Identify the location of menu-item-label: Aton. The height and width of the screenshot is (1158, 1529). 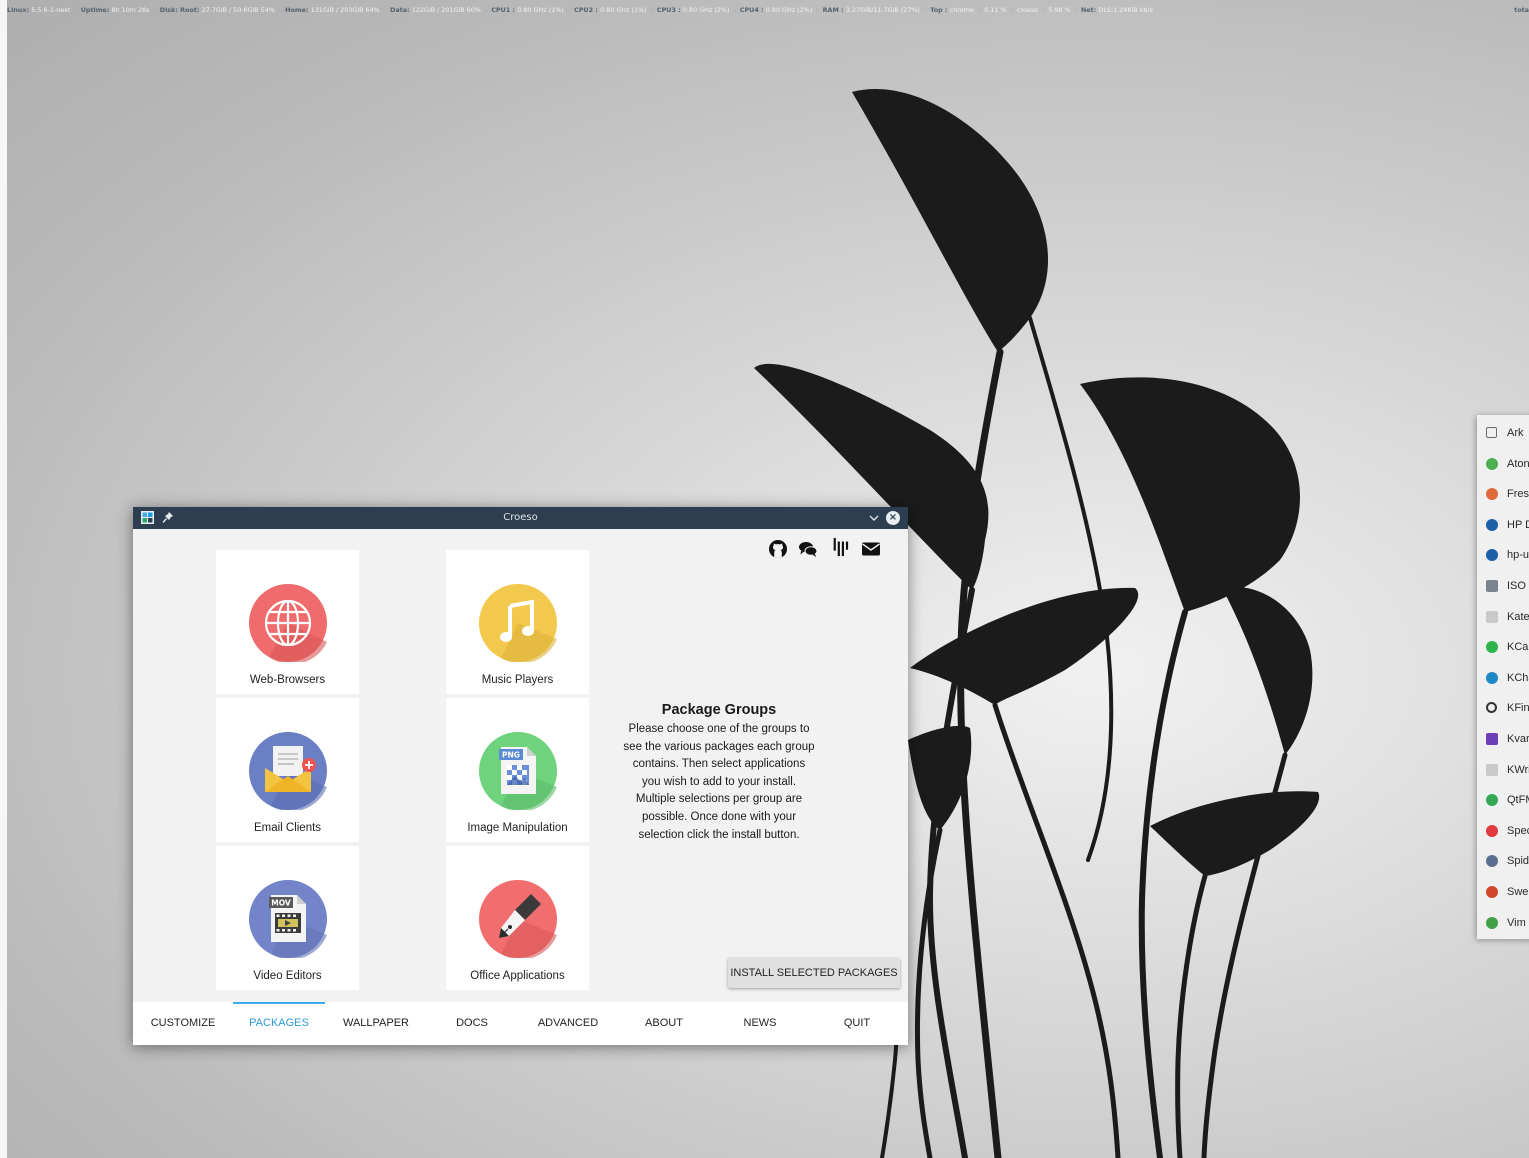
(1518, 463).